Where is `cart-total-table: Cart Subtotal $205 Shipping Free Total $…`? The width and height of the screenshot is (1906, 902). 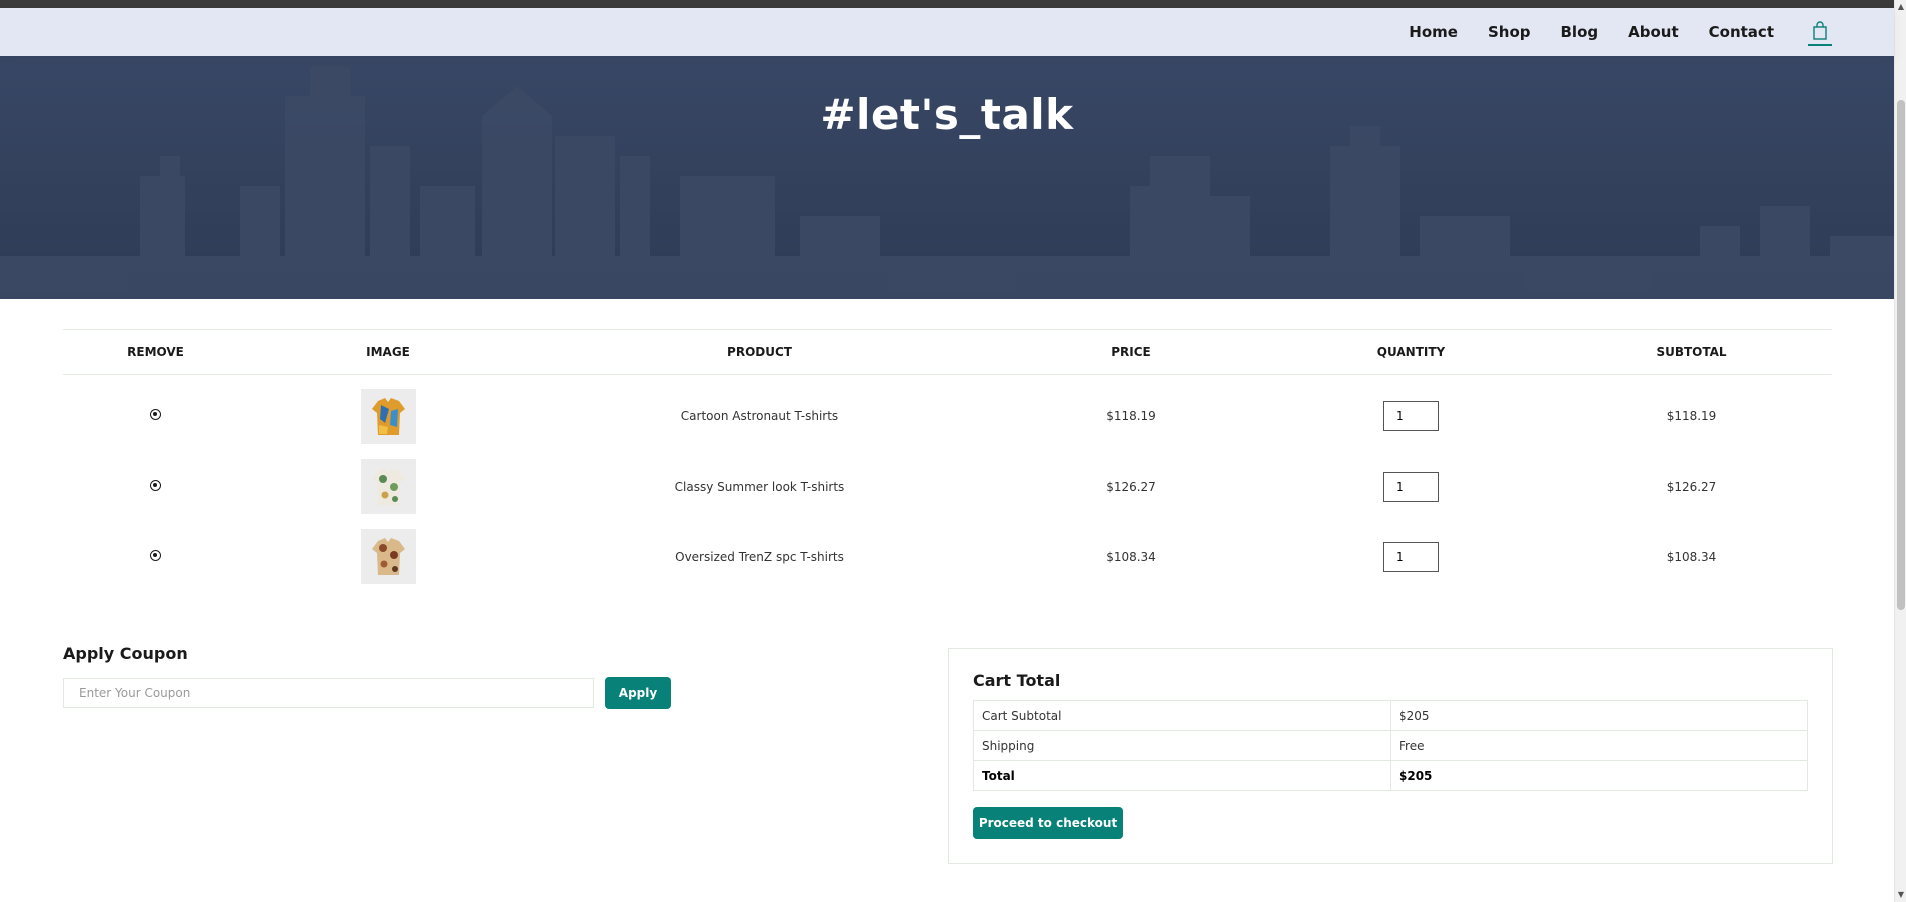 cart-total-table: Cart Subtotal $205 Shipping Free Total $… is located at coordinates (1390, 745).